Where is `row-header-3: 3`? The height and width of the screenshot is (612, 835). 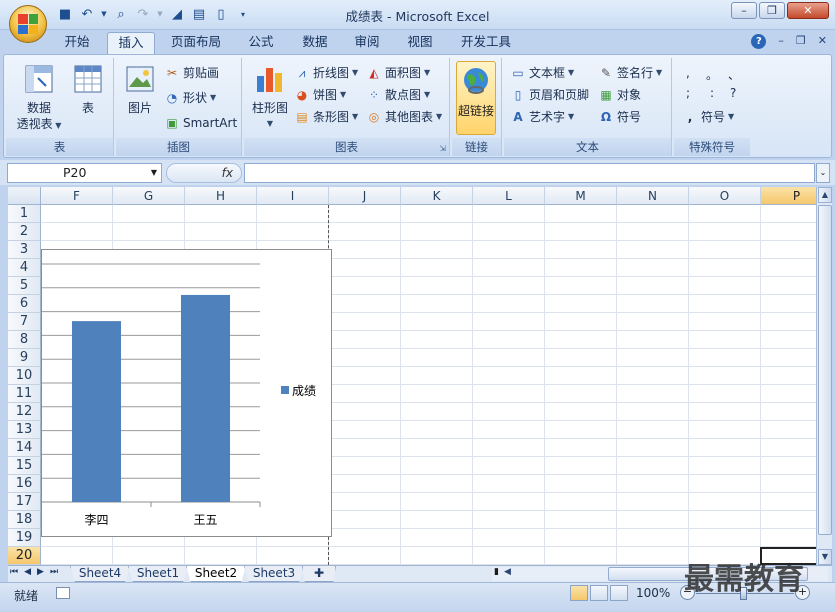
row-header-3: 3 is located at coordinates (24, 250).